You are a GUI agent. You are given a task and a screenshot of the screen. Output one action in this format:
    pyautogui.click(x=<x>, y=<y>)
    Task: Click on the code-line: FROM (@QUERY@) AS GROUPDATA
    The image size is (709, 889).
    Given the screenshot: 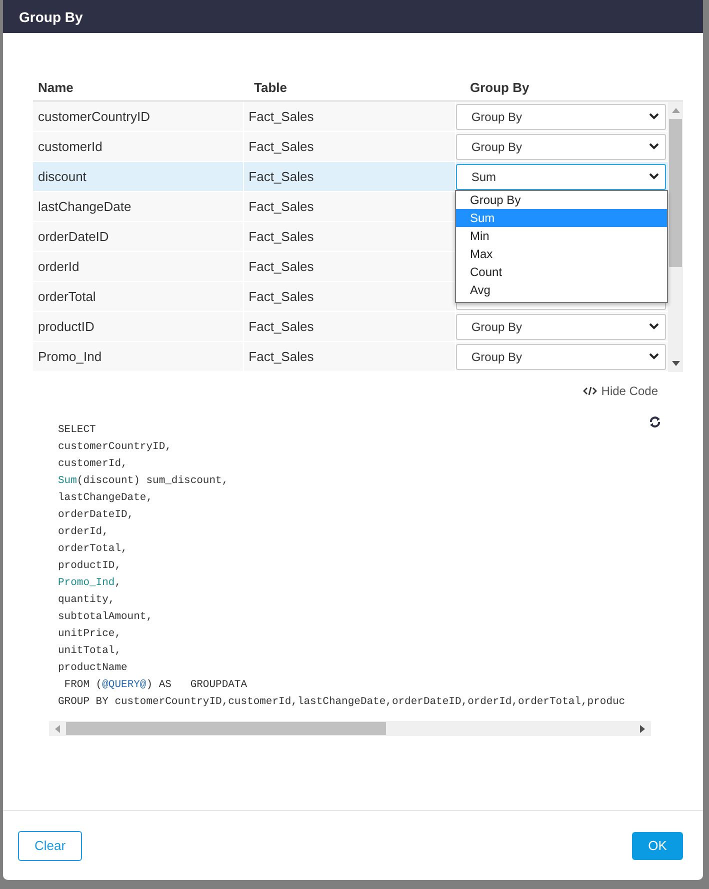 What is the action you would take?
    pyautogui.click(x=155, y=685)
    